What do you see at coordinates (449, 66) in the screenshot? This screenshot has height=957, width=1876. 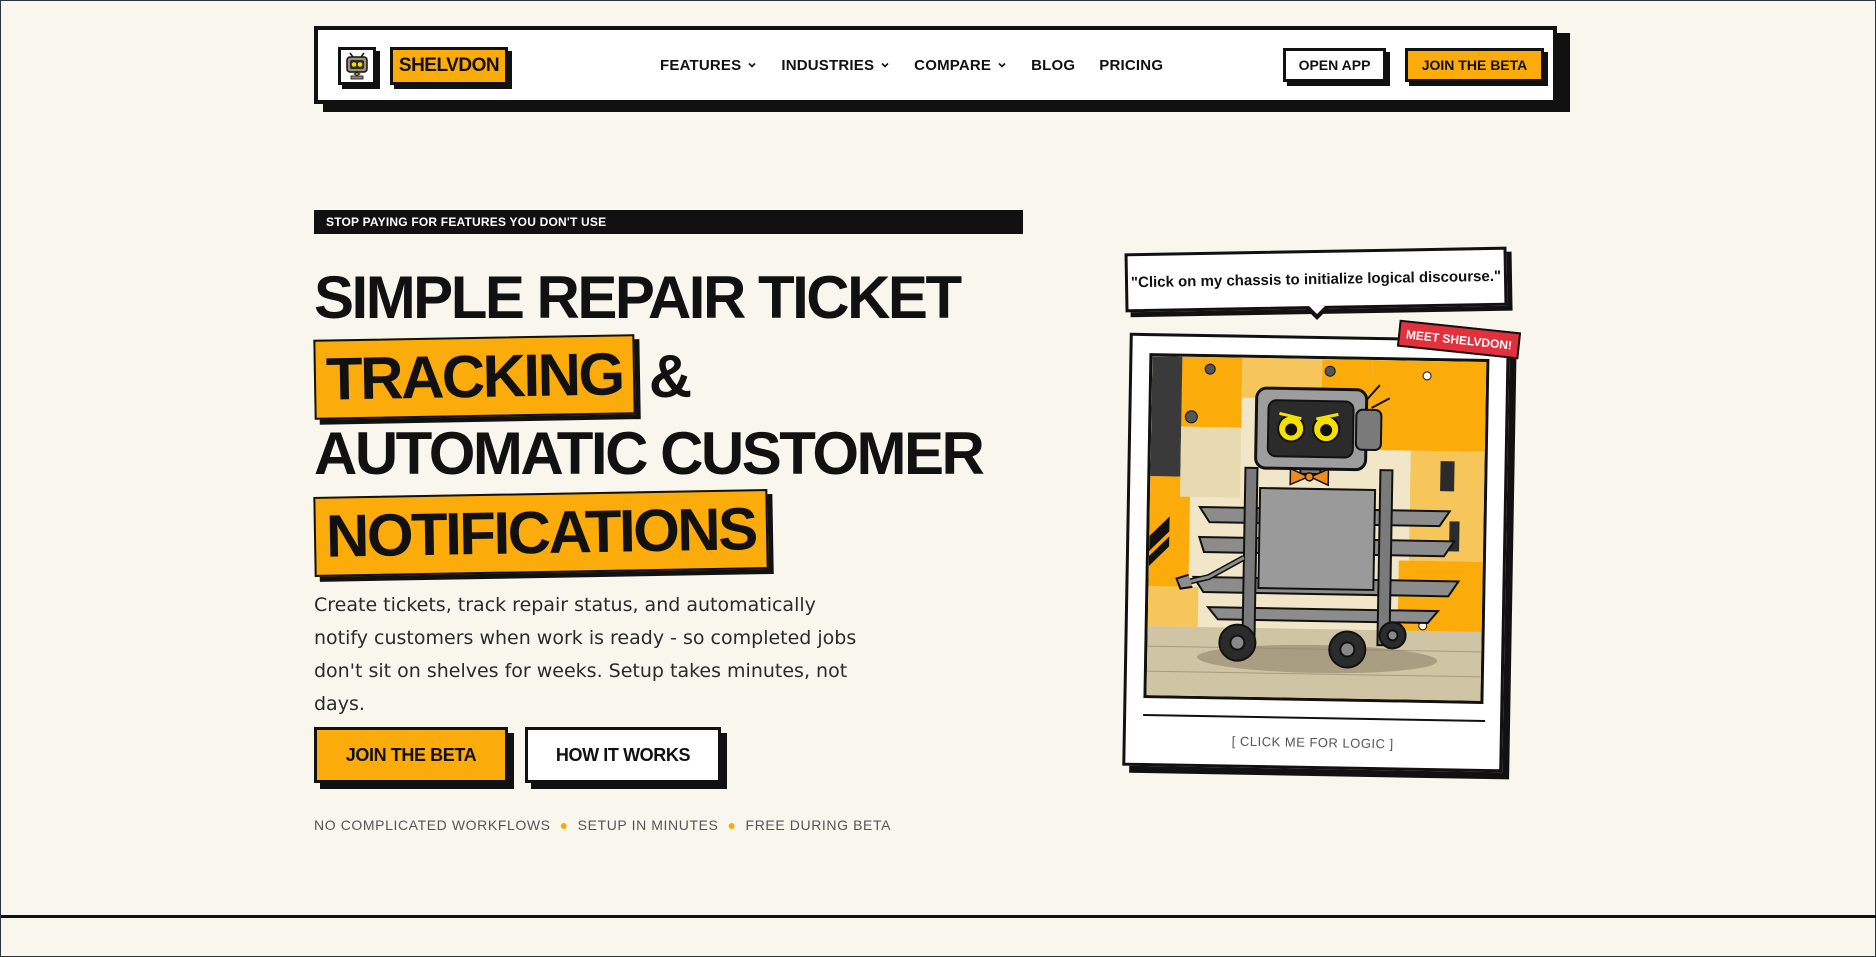 I see `brand-logo-button: SHELVDON` at bounding box center [449, 66].